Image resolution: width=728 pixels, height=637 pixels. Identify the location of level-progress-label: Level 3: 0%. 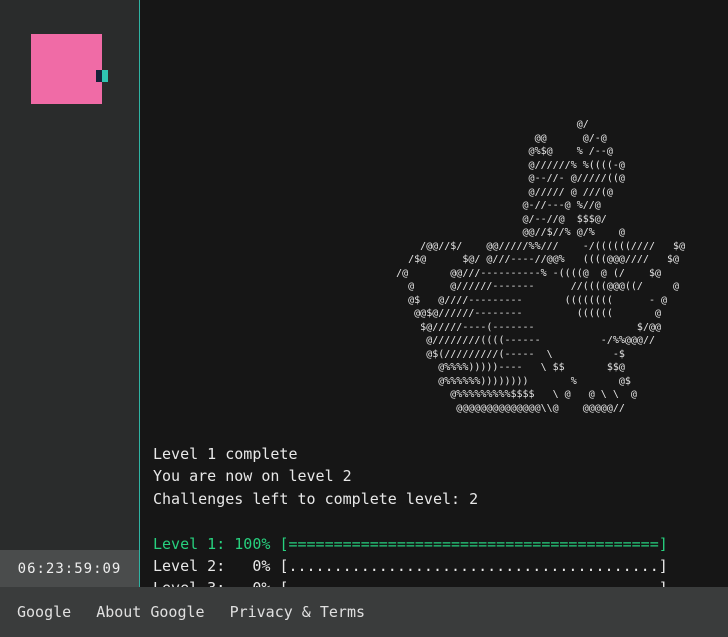
(211, 583).